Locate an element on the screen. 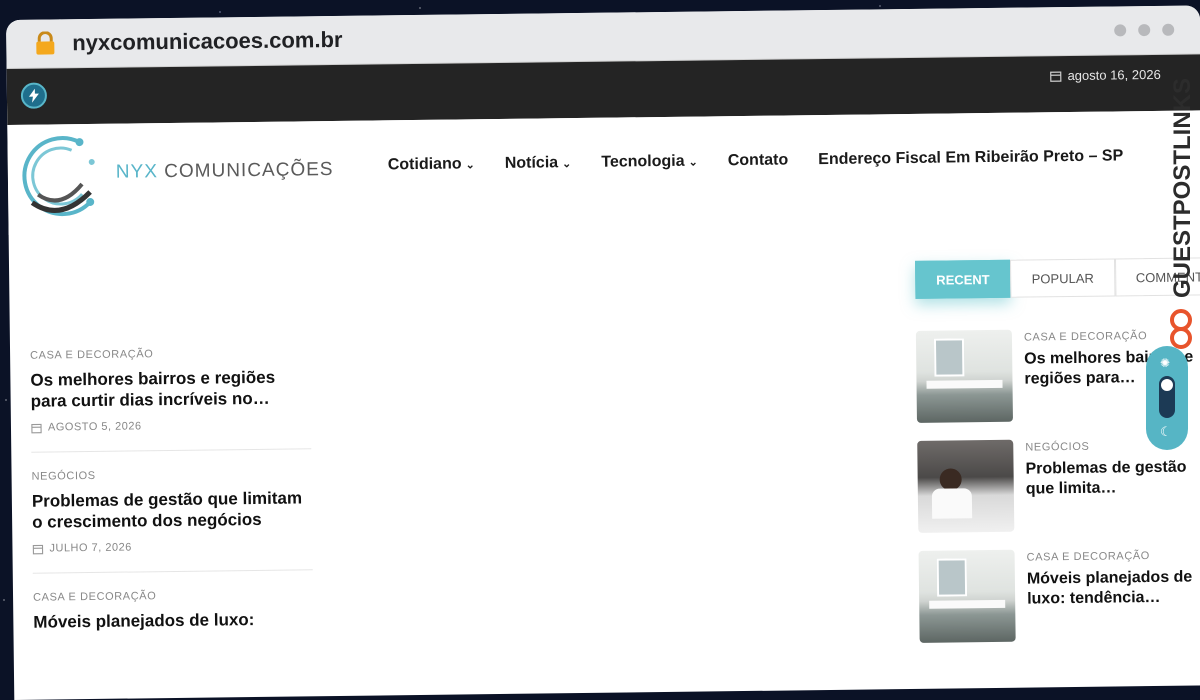 The image size is (1200, 700). article-title: Móveis planejados de luxo: is located at coordinates (173, 620).